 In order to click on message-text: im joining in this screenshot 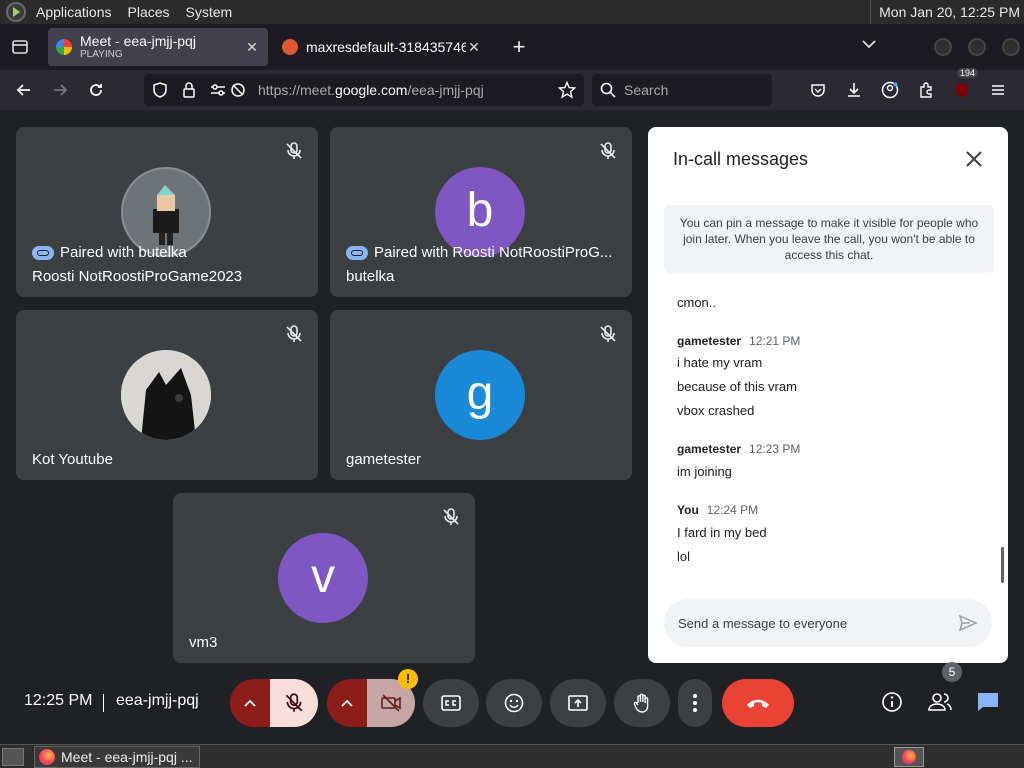, I will do `click(704, 471)`.